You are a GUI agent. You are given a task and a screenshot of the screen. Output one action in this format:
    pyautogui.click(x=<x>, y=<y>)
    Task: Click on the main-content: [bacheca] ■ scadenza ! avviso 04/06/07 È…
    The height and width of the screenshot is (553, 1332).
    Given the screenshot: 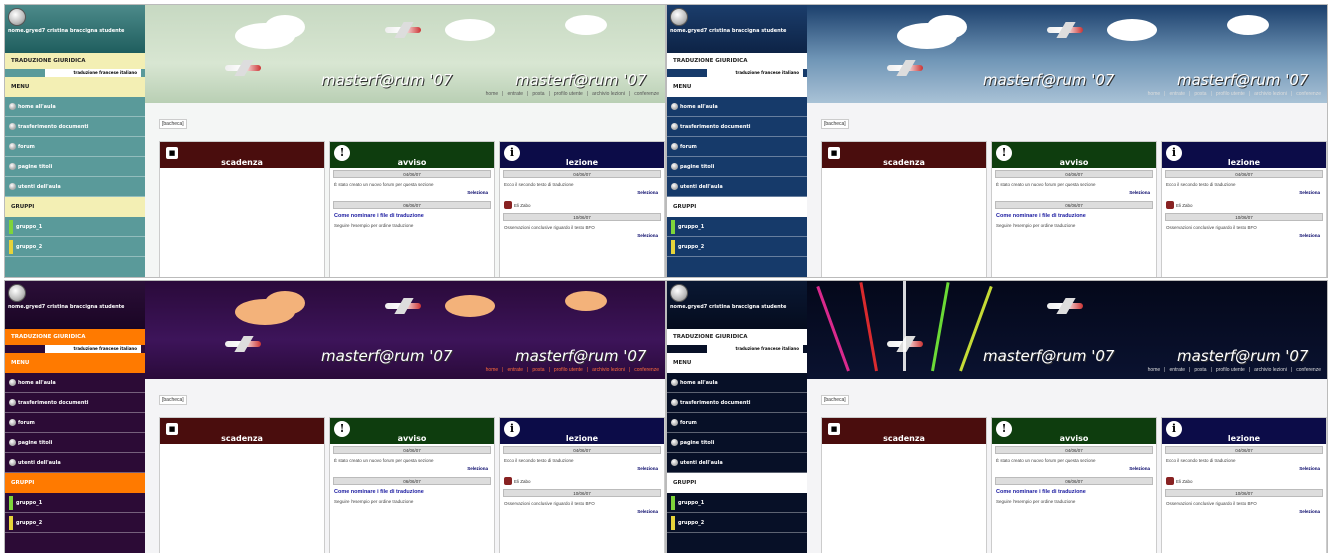 What is the action you would take?
    pyautogui.click(x=405, y=466)
    